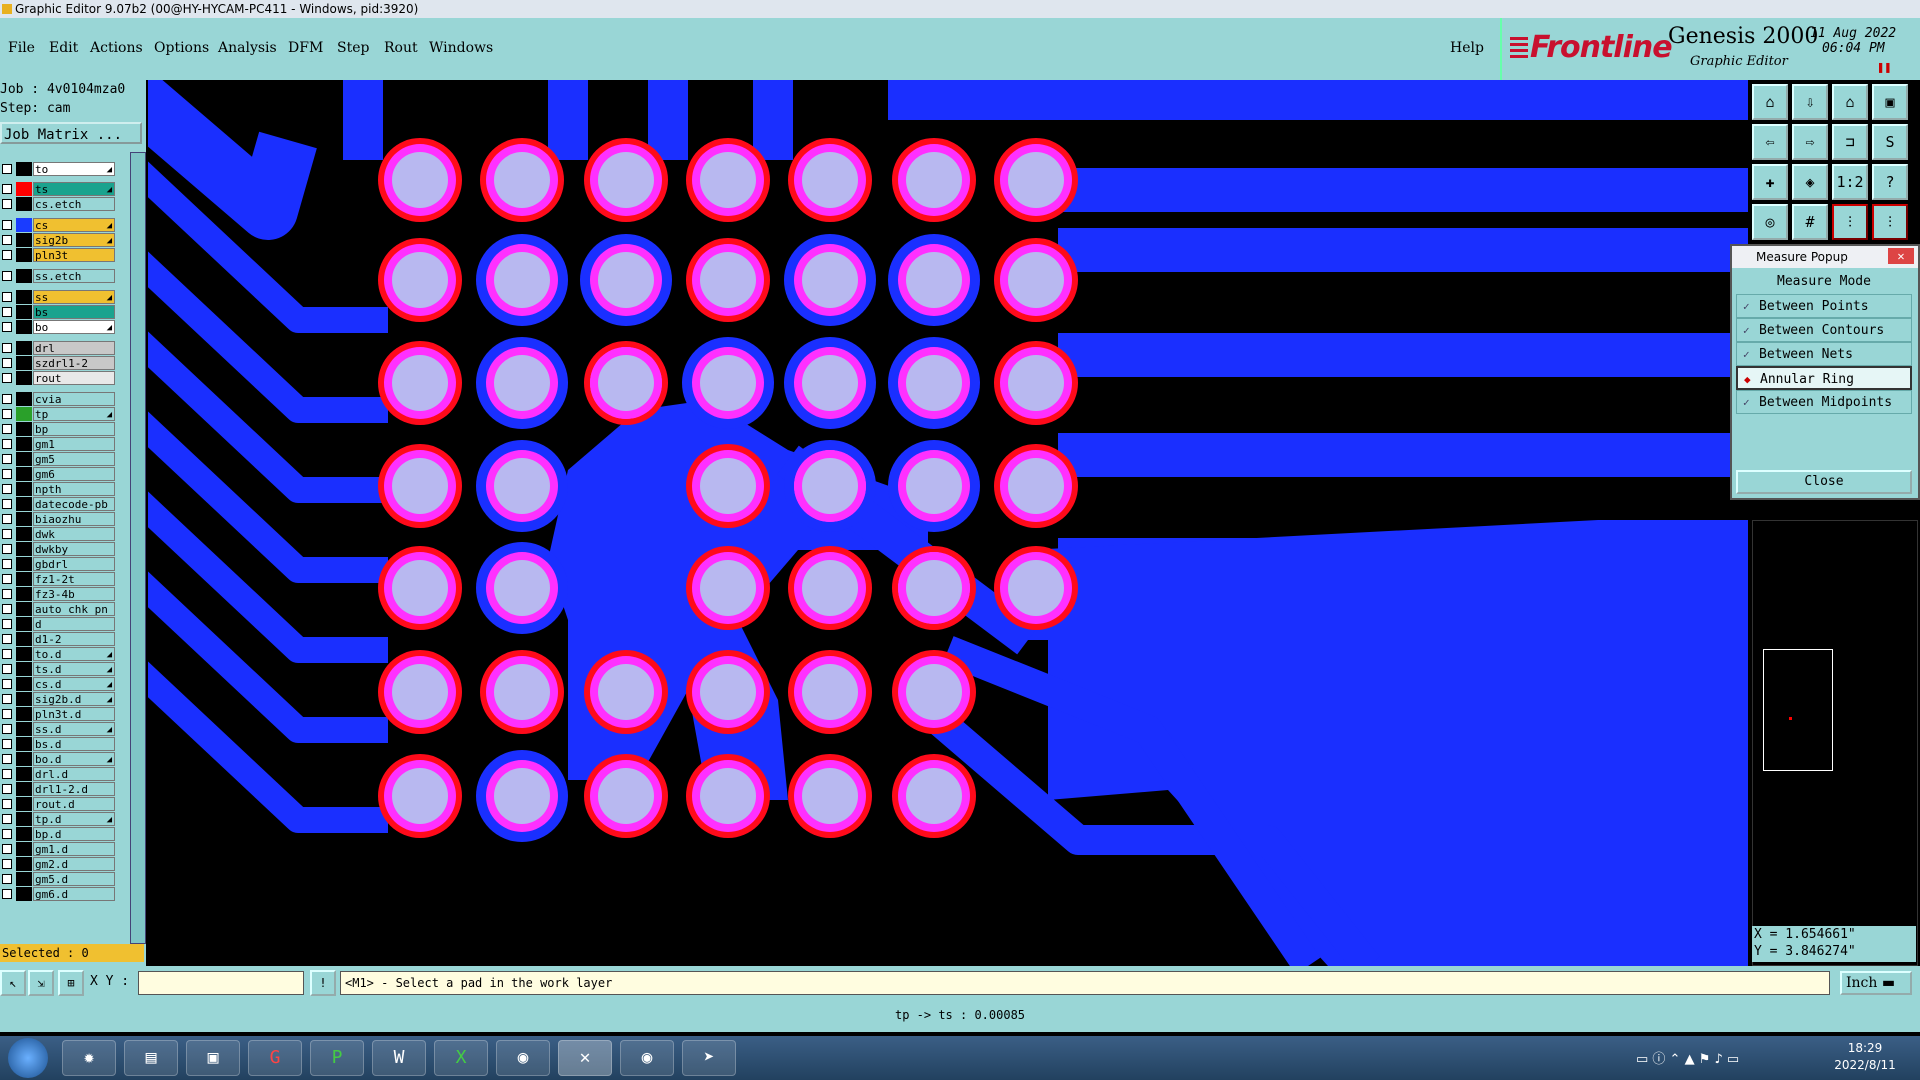 The width and height of the screenshot is (1920, 1080). I want to click on layer-row-rout-d: rout.d, so click(60, 804).